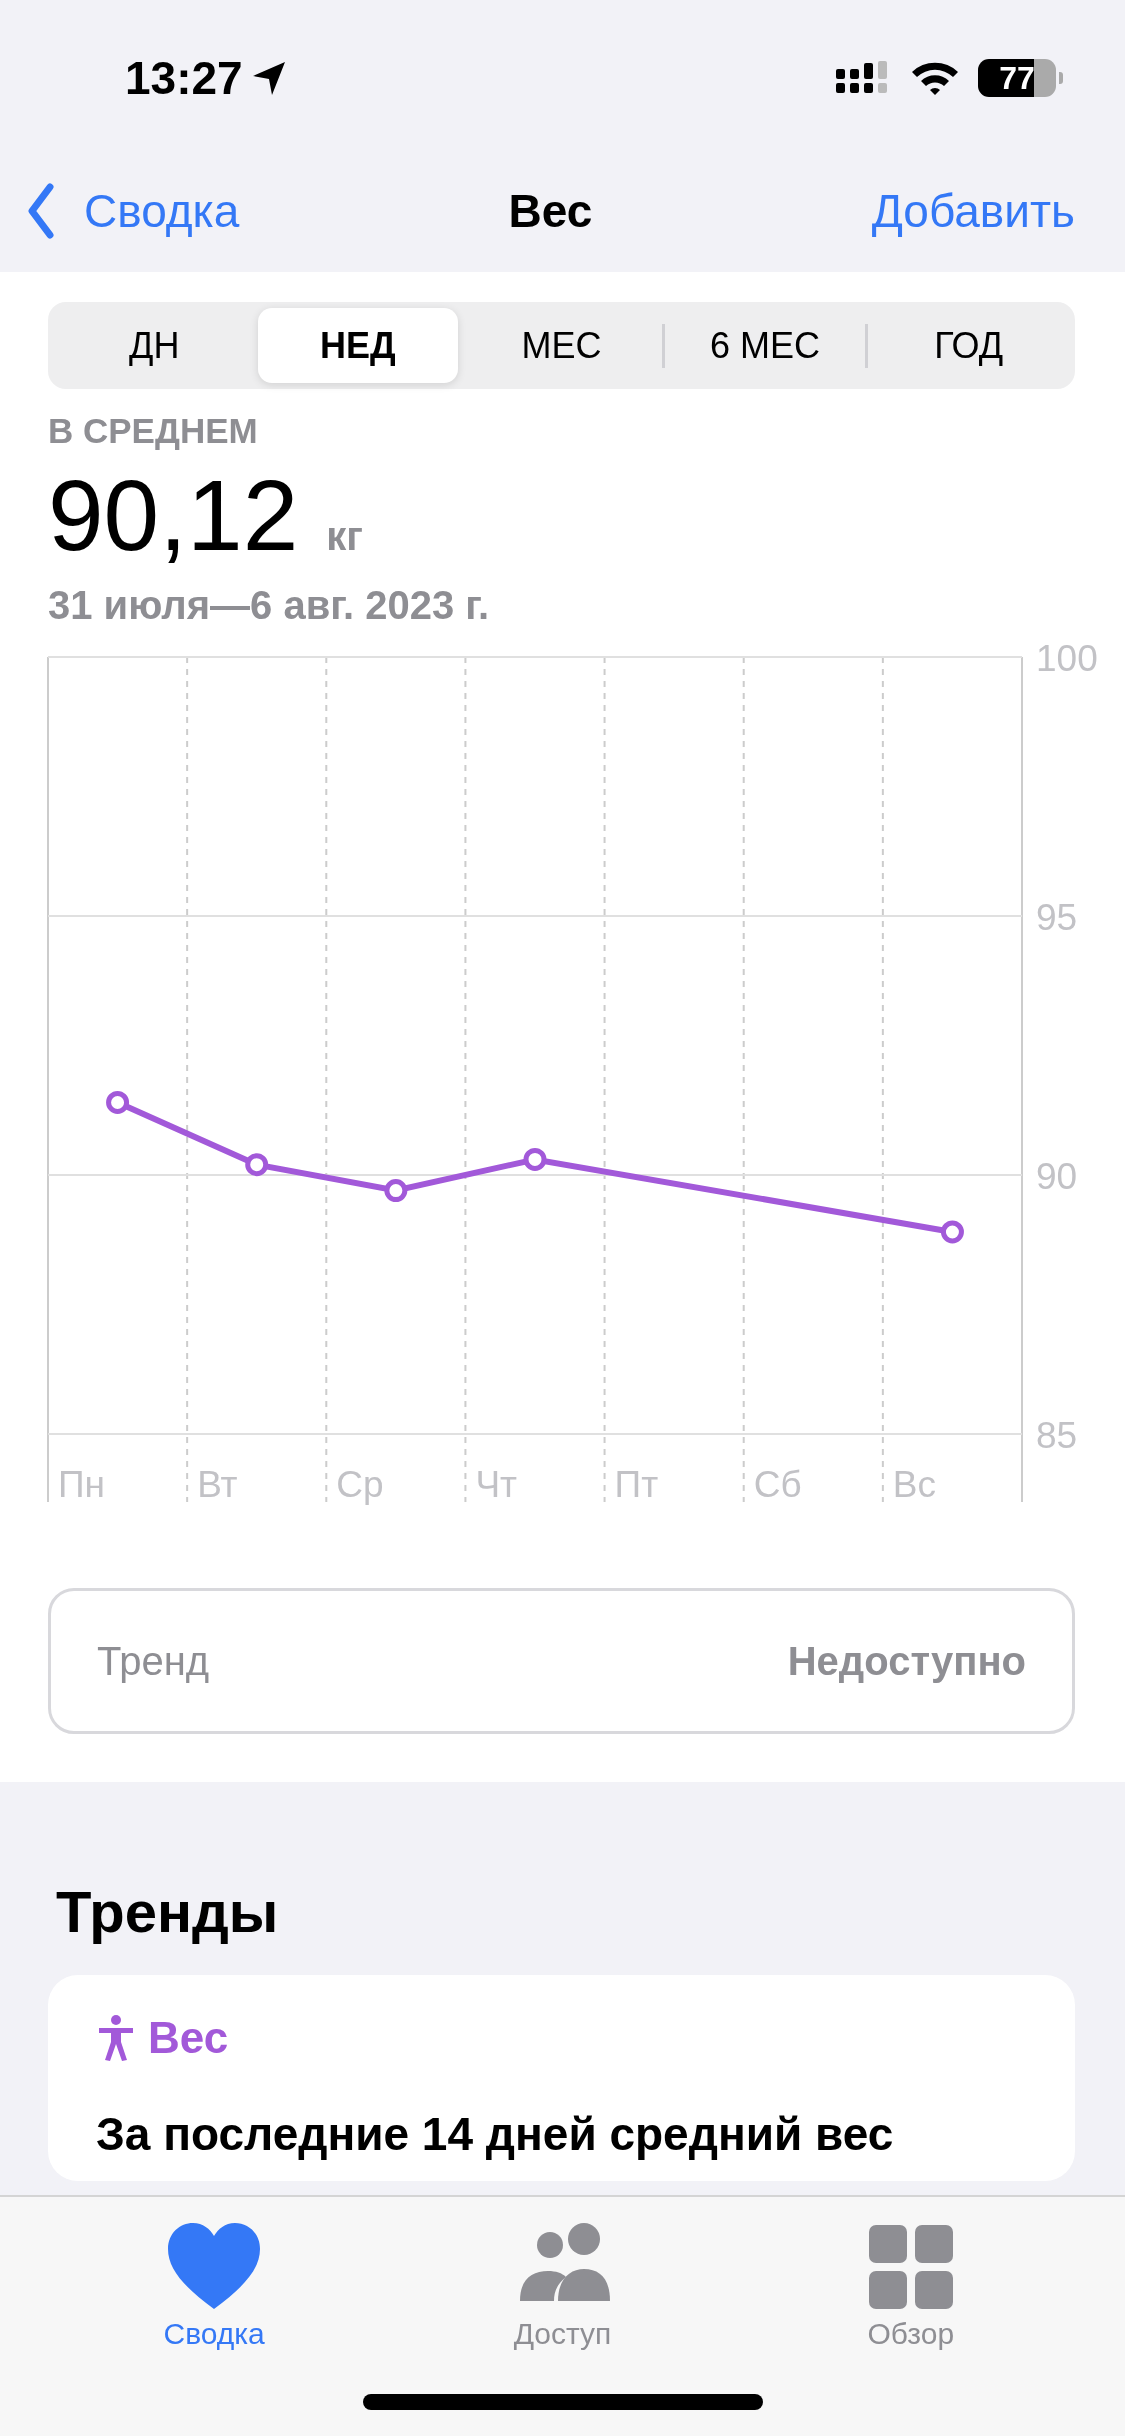 The width and height of the screenshot is (1125, 2436). Describe the element at coordinates (82, 1484) in the screenshot. I see `x-axis-label: Пн` at that location.